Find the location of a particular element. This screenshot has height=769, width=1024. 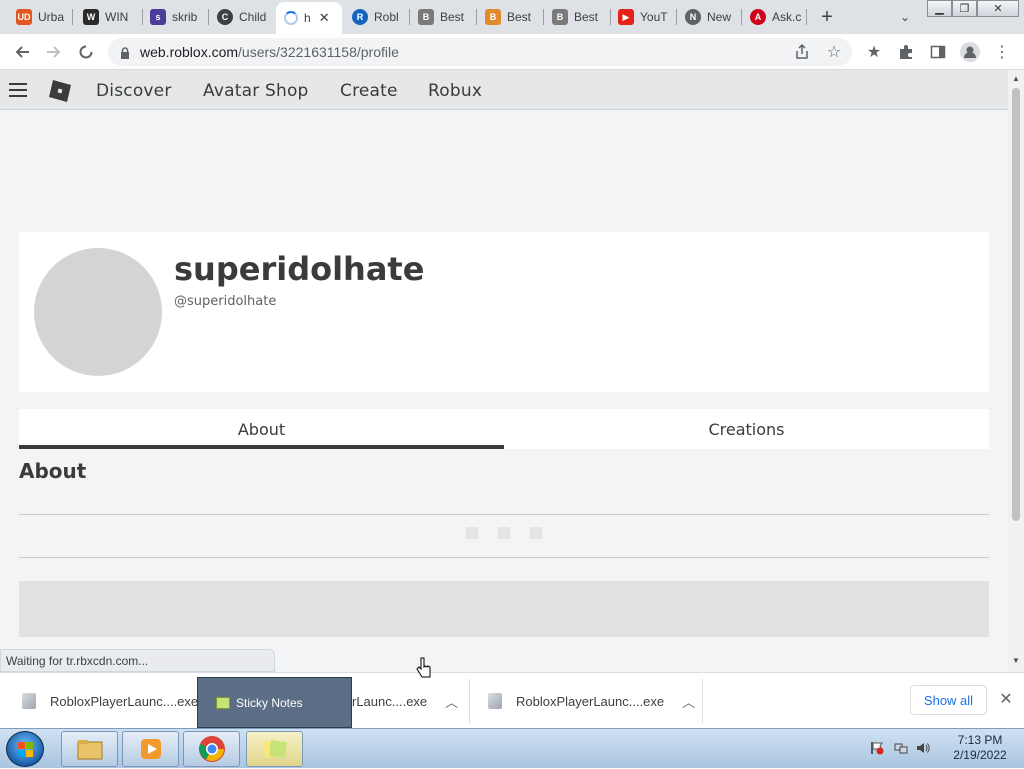

start-button is located at coordinates (25, 749).